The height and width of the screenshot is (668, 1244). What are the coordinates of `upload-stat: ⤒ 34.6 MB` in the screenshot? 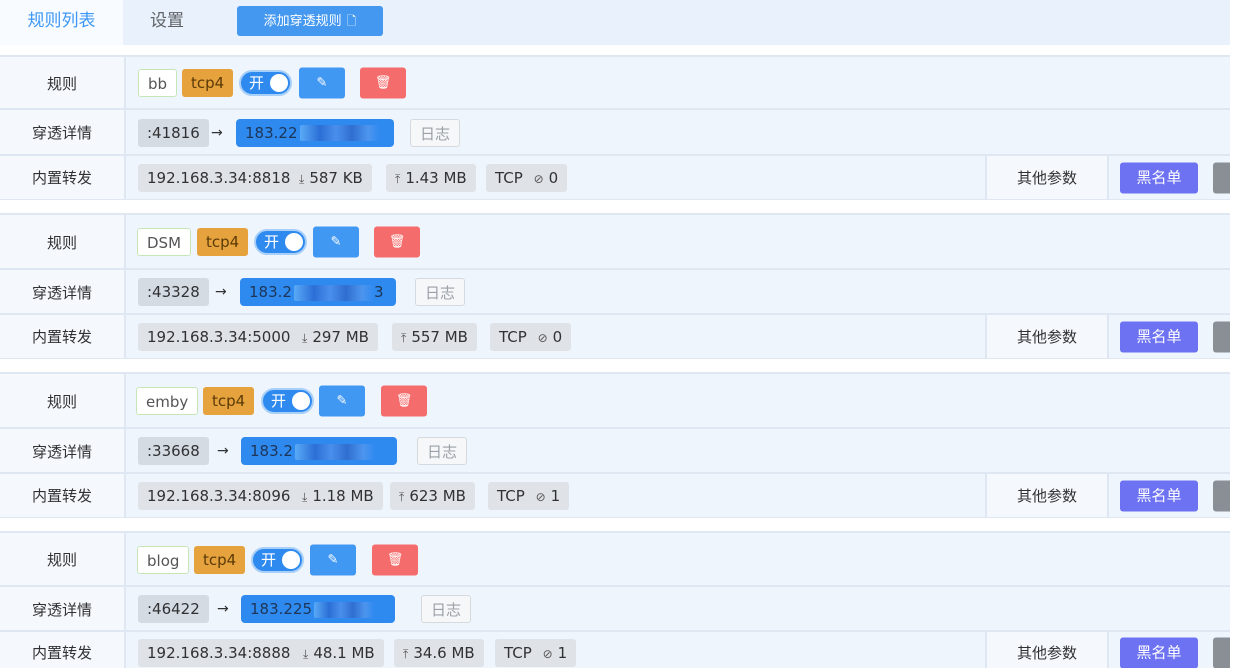 It's located at (439, 652).